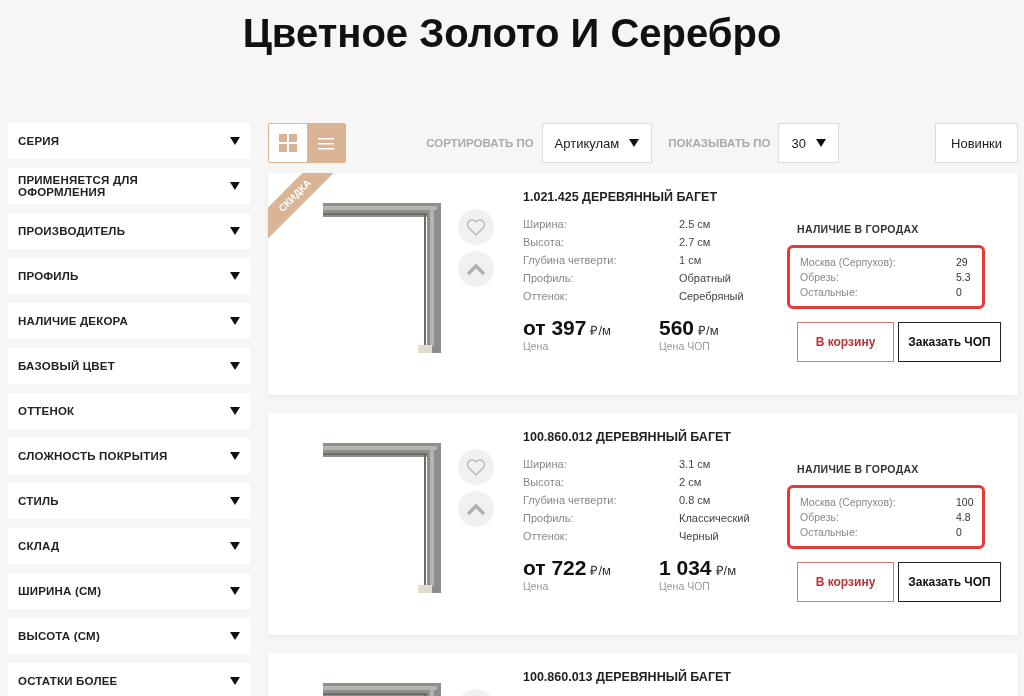 The width and height of the screenshot is (1024, 696). What do you see at coordinates (695, 242) in the screenshot?
I see `spec-value: 2.7 см` at bounding box center [695, 242].